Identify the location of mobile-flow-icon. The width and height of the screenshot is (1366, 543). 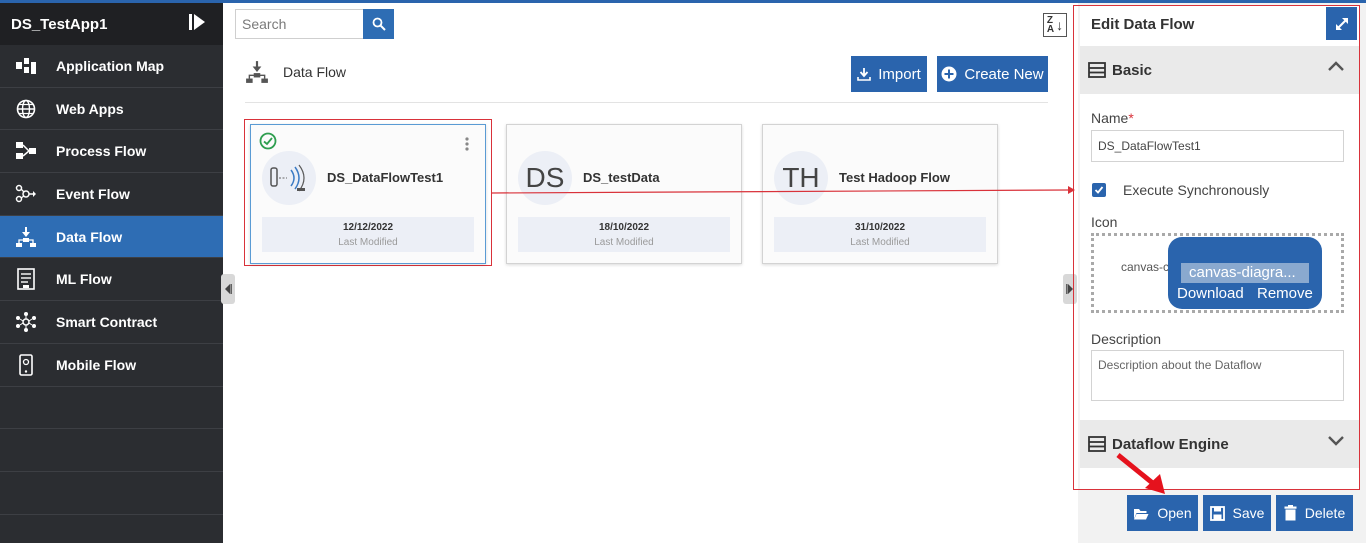
(26, 364).